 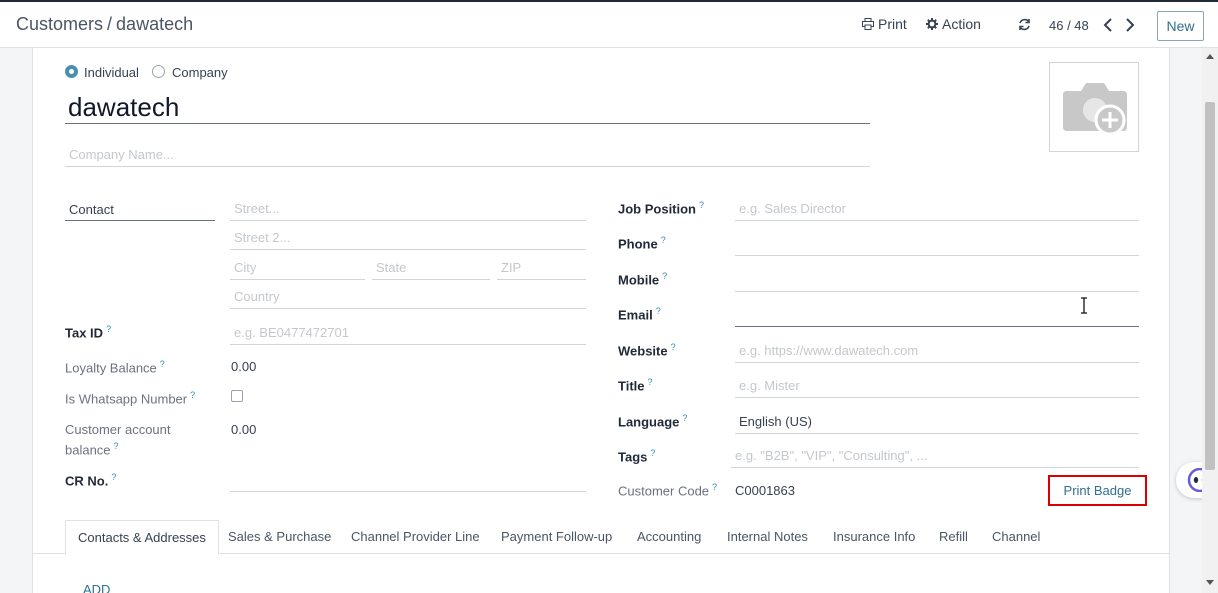 What do you see at coordinates (937, 245) in the screenshot?
I see `phone-field` at bounding box center [937, 245].